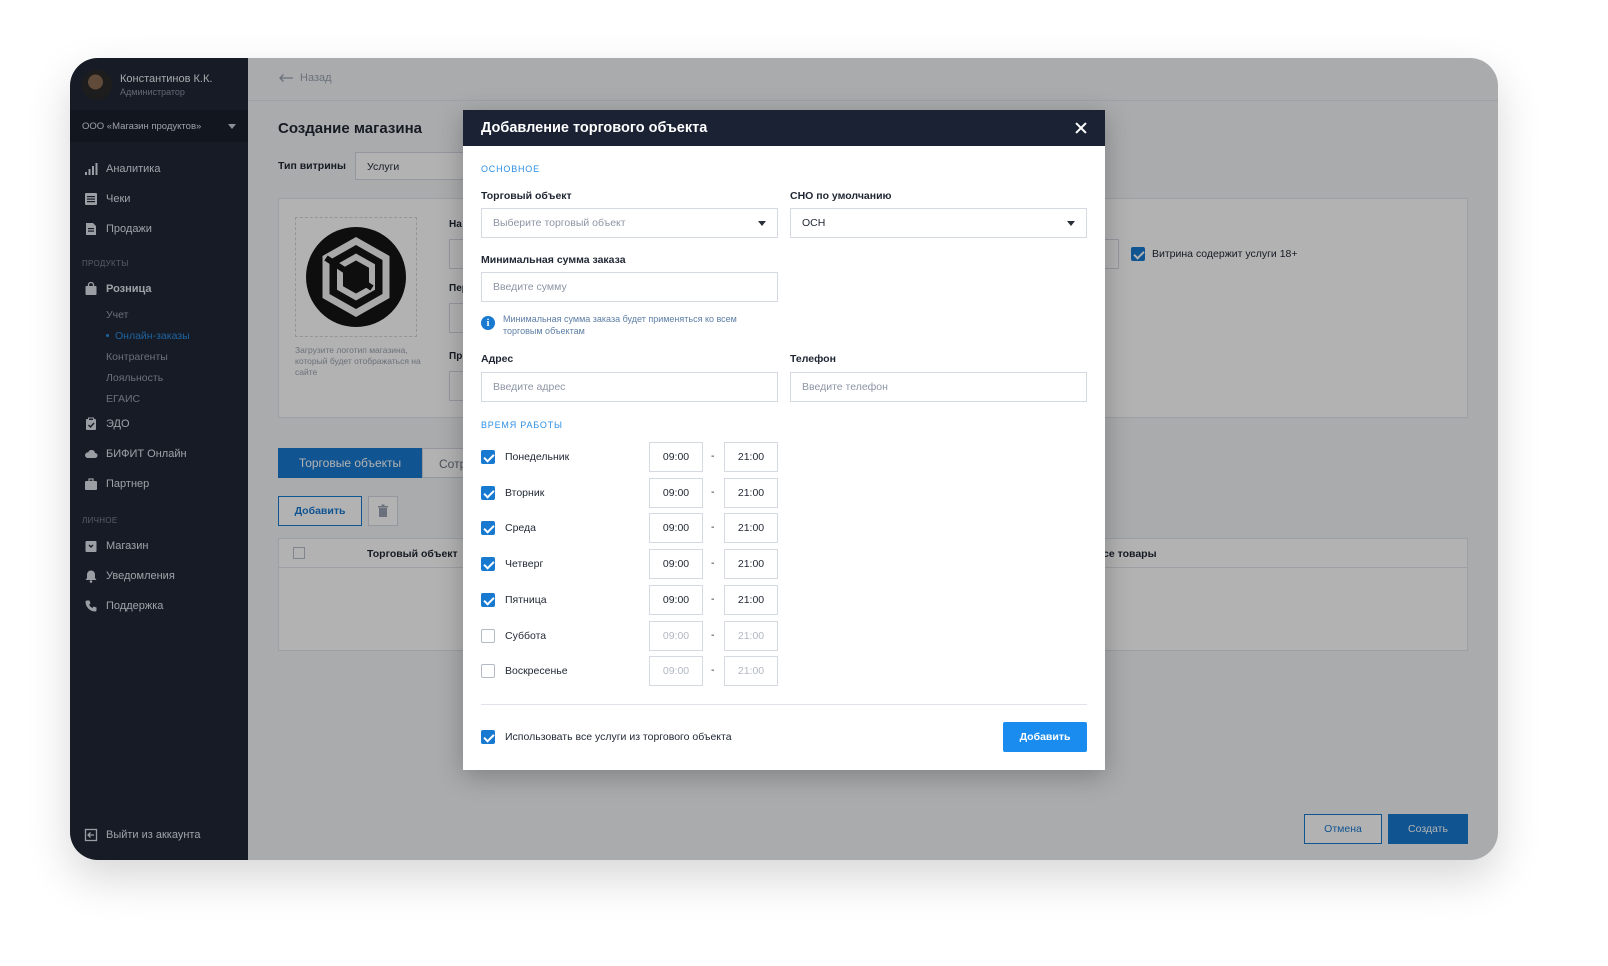  I want to click on address-label: Адрес, so click(497, 359).